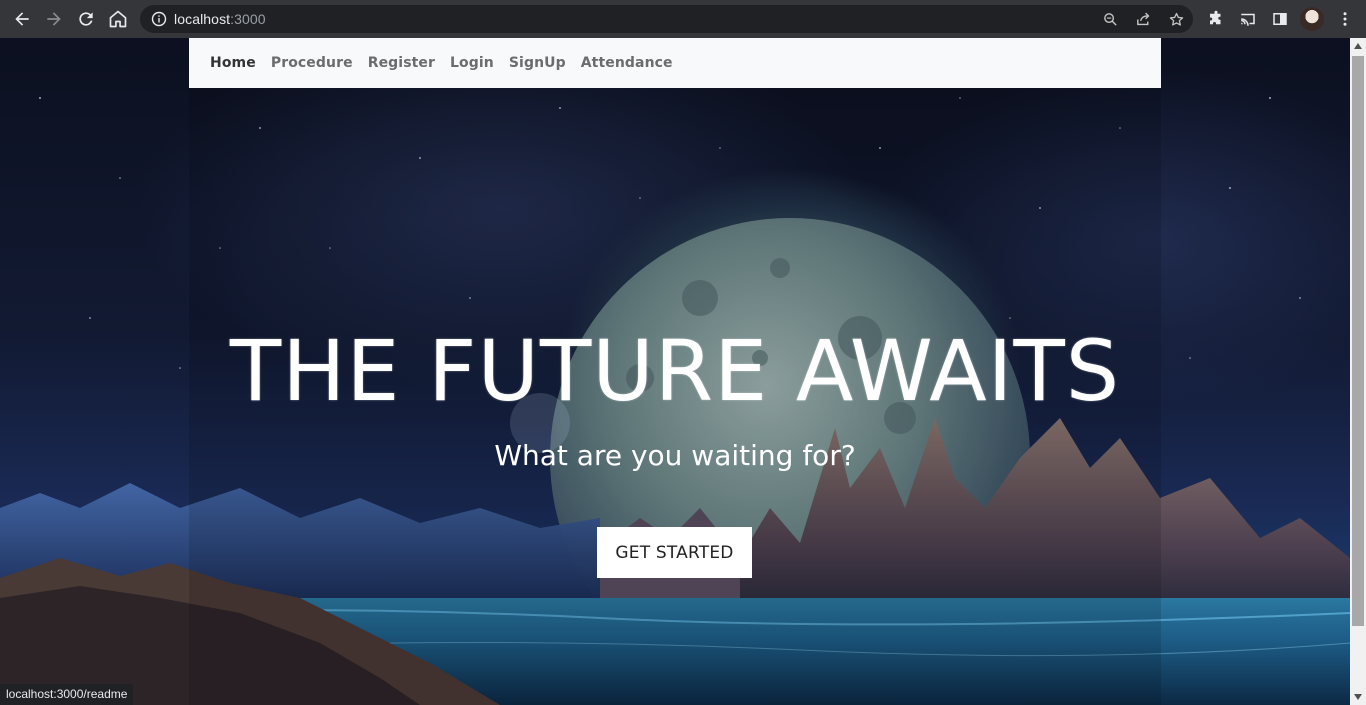  What do you see at coordinates (1358, 46) in the screenshot?
I see `scroll-up-icon` at bounding box center [1358, 46].